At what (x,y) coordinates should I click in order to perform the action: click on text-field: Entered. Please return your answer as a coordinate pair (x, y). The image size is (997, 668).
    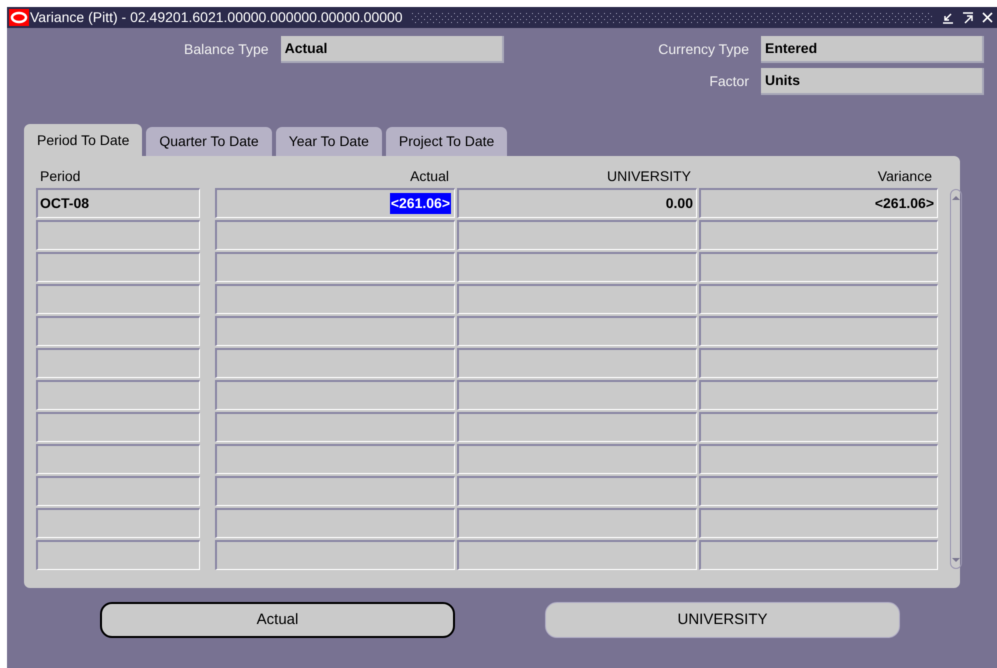
    Looking at the image, I should click on (872, 49).